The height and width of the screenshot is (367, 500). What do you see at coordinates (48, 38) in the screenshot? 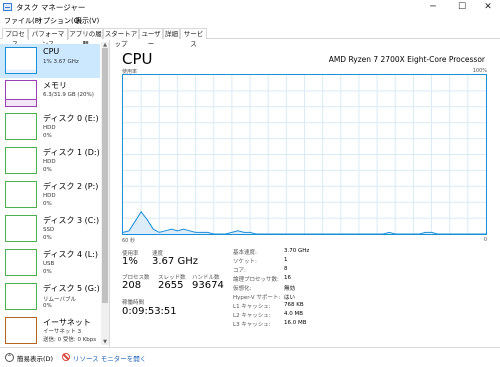
I see `tab-performance: パフォーマンス` at bounding box center [48, 38].